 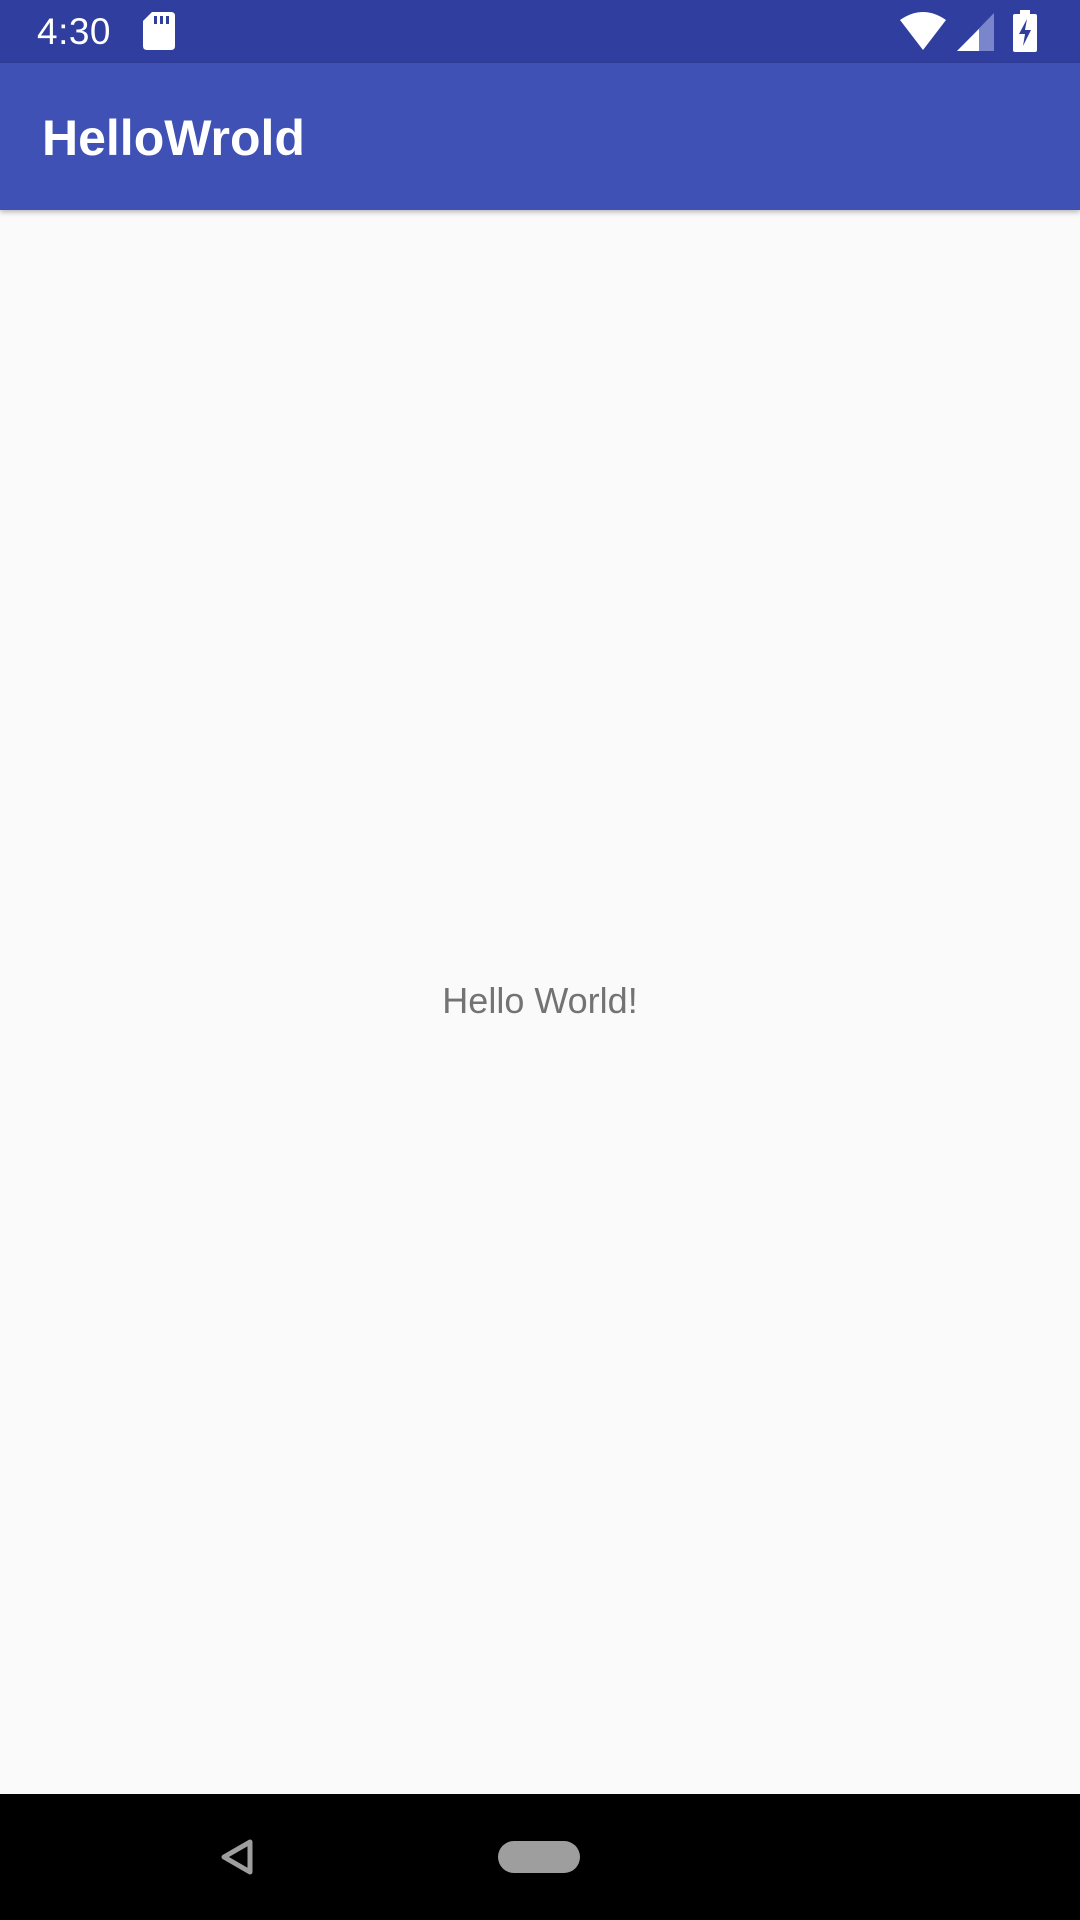 I want to click on navigation-bar, so click(x=540, y=1857).